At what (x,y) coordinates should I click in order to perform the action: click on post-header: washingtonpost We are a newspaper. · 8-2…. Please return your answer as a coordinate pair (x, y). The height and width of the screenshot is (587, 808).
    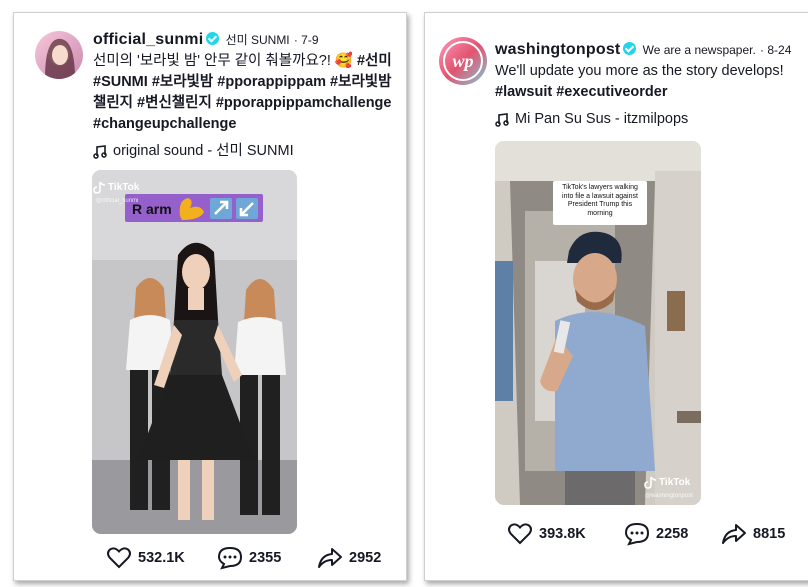
    Looking at the image, I should click on (651, 84).